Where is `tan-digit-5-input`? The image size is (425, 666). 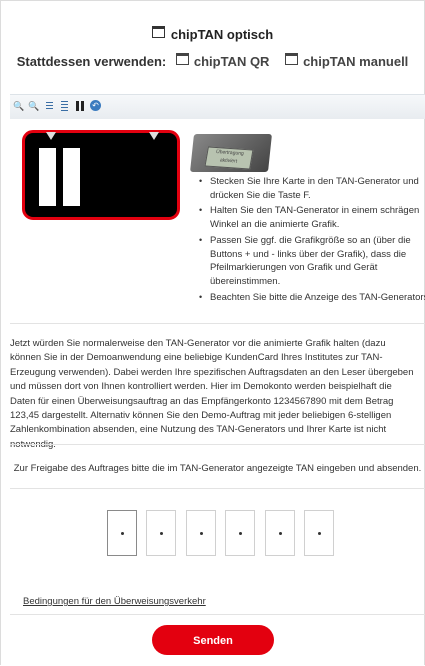 tan-digit-5-input is located at coordinates (280, 533).